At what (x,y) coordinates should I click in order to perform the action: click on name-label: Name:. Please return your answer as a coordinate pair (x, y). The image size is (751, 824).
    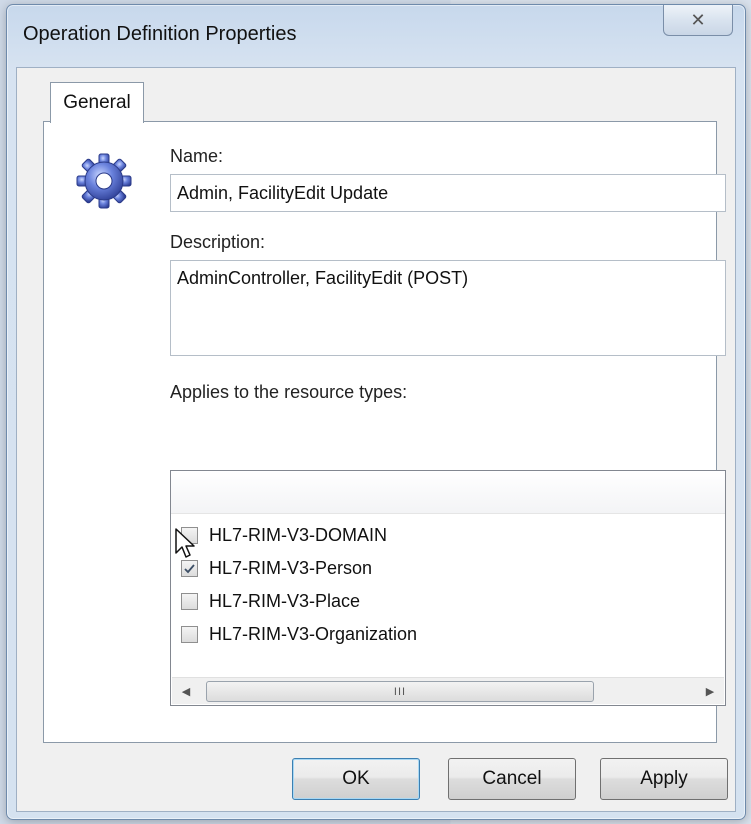
    Looking at the image, I should click on (197, 156).